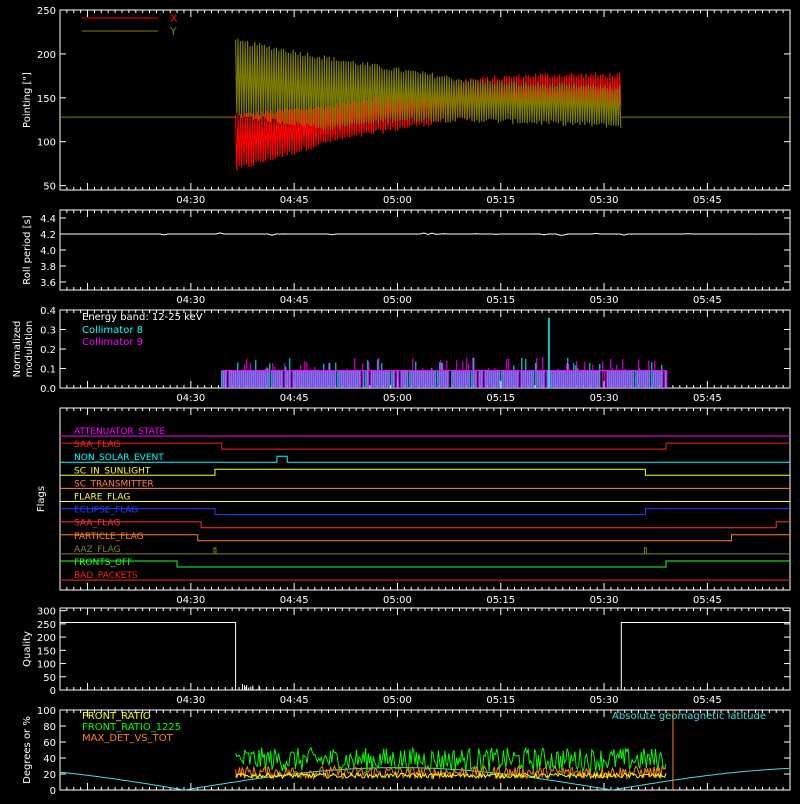  Describe the element at coordinates (29, 349) in the screenshot. I see `modulation-y-label: modulation` at that location.